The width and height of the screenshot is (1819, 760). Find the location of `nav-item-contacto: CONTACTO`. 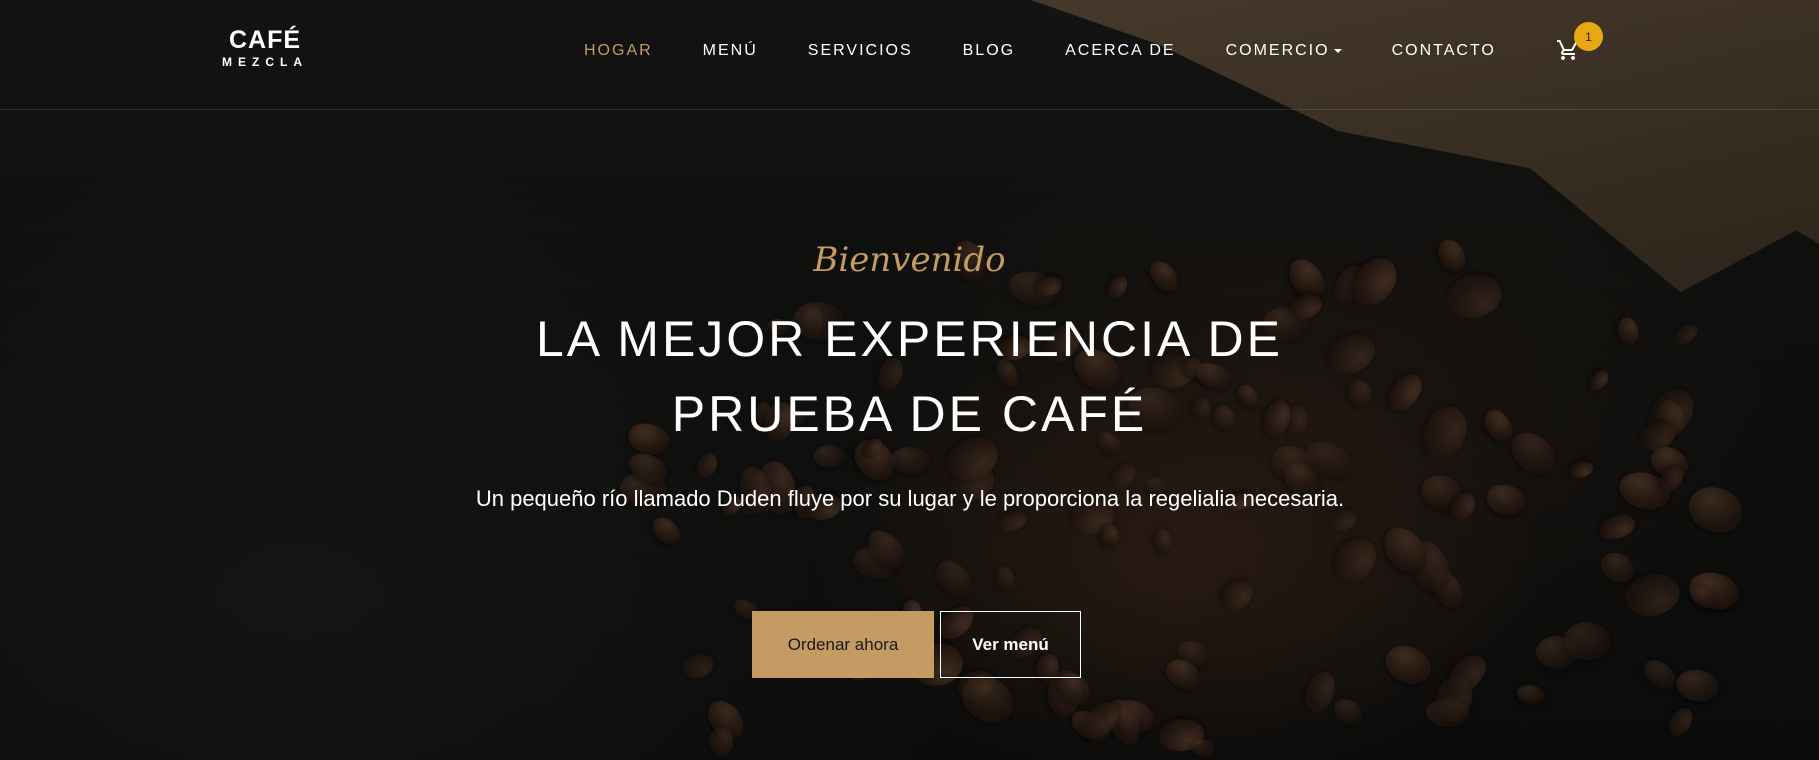

nav-item-contacto: CONTACTO is located at coordinates (1444, 51).